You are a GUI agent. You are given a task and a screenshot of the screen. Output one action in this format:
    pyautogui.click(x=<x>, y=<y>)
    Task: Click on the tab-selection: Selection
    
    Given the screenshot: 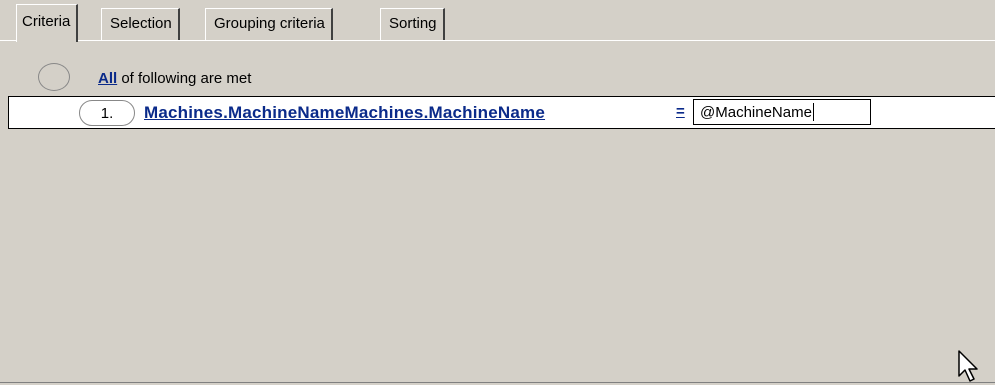 What is the action you would take?
    pyautogui.click(x=140, y=24)
    